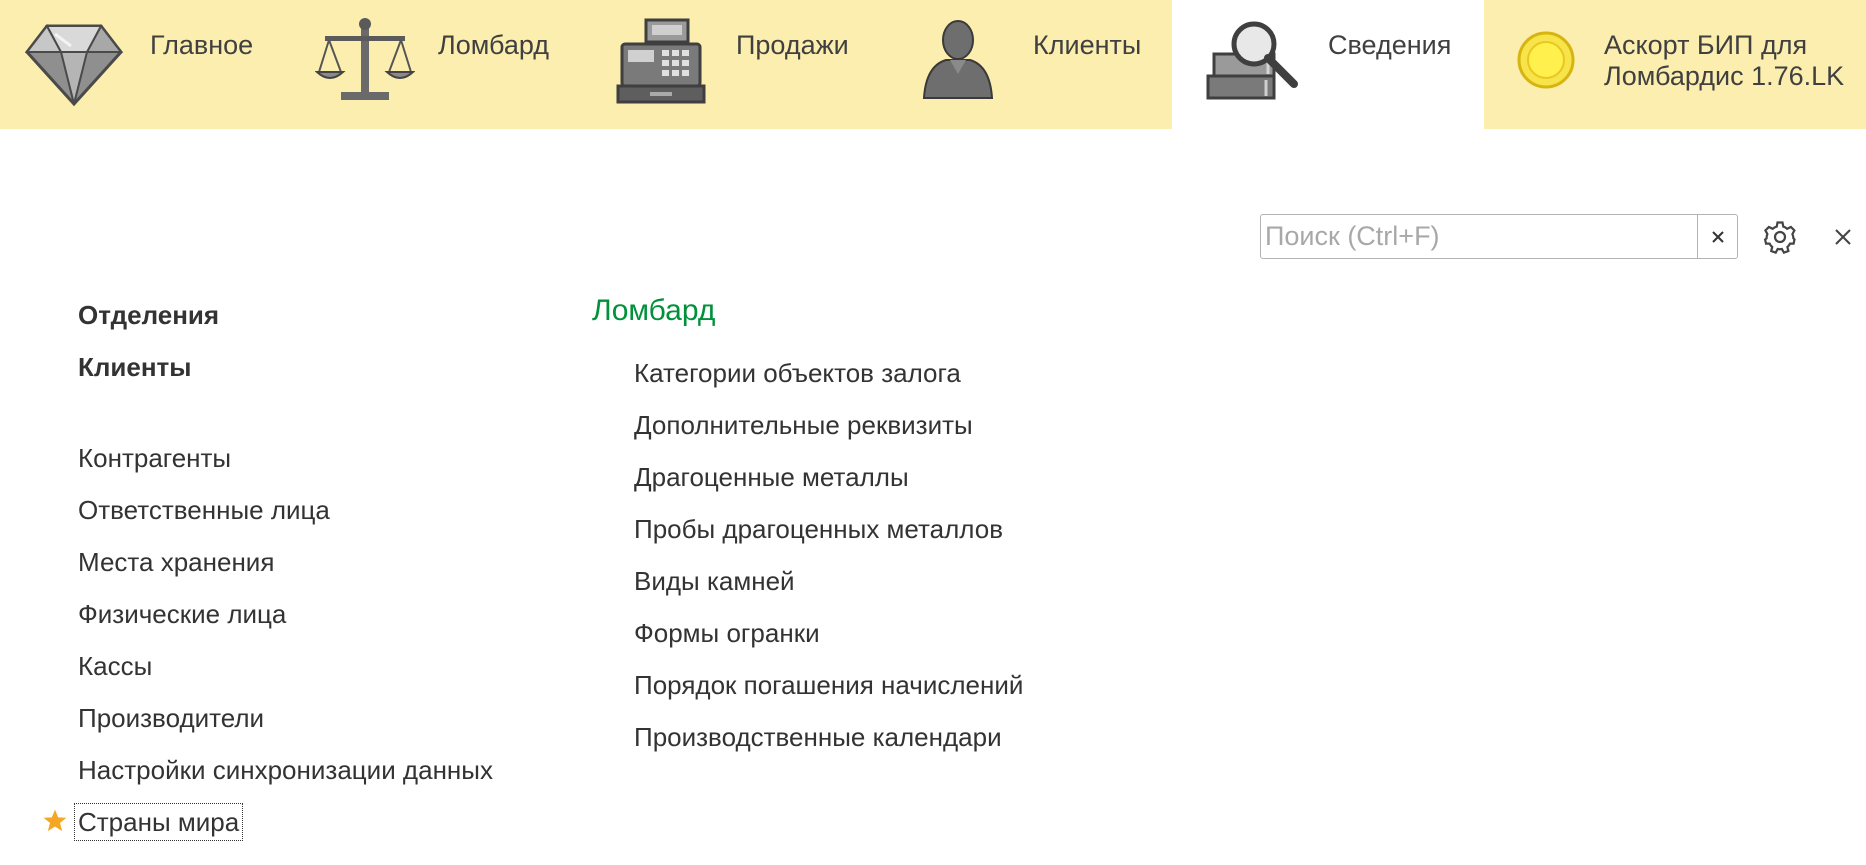 This screenshot has width=1866, height=865. Describe the element at coordinates (182, 614) in the screenshot. I see `link-individuals: Физические лица` at that location.